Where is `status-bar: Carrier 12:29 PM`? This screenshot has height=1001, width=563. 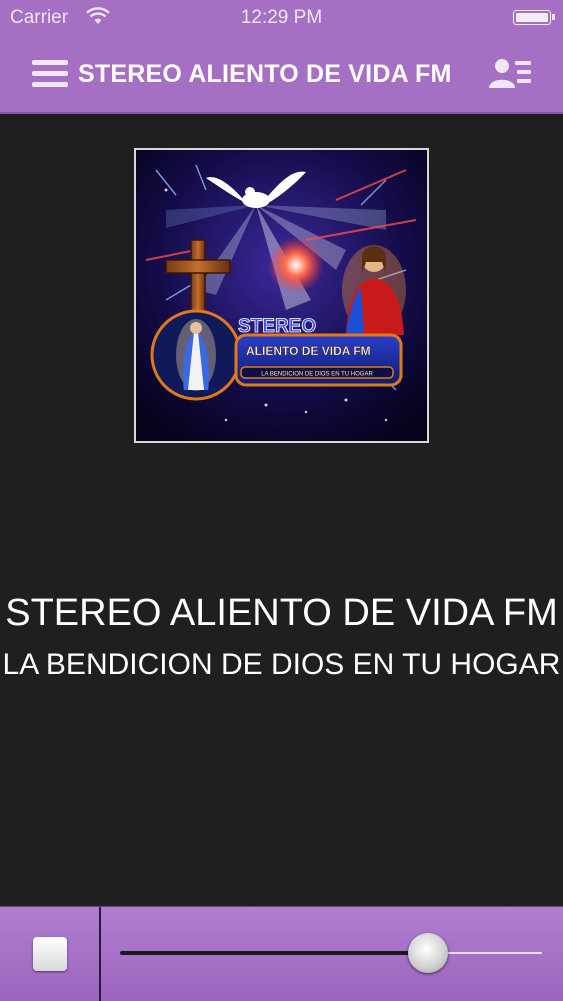
status-bar: Carrier 12:29 PM is located at coordinates (281, 18).